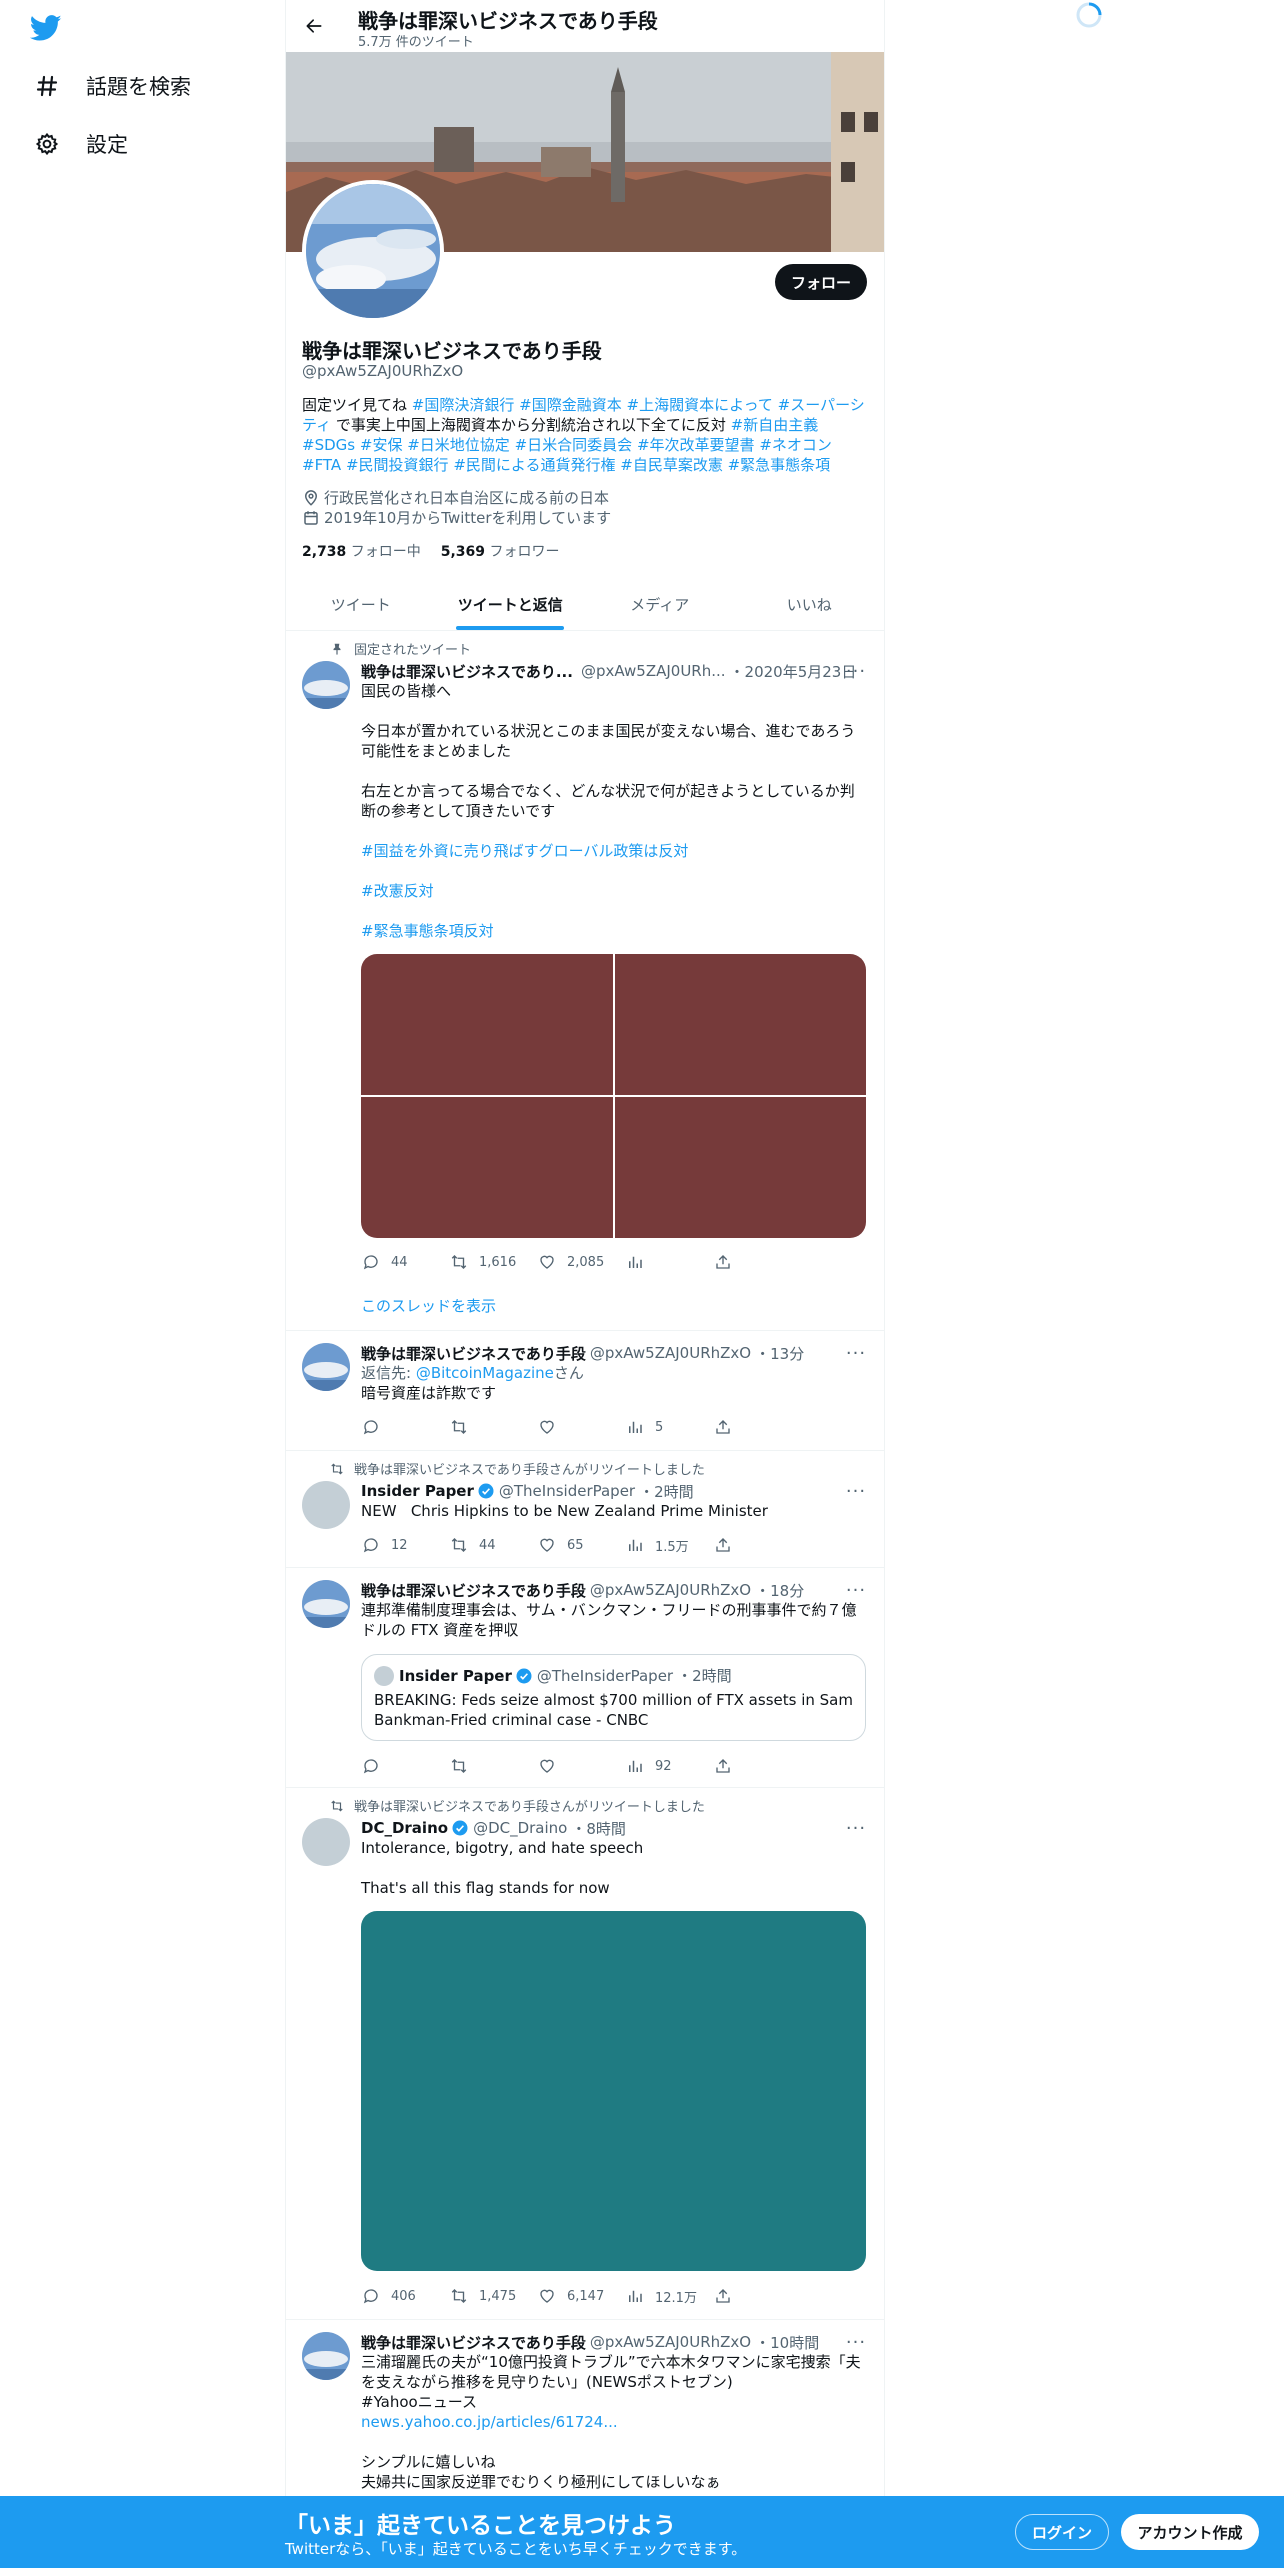 Image resolution: width=1284 pixels, height=2568 pixels. I want to click on follow-button: フォロー, so click(821, 282).